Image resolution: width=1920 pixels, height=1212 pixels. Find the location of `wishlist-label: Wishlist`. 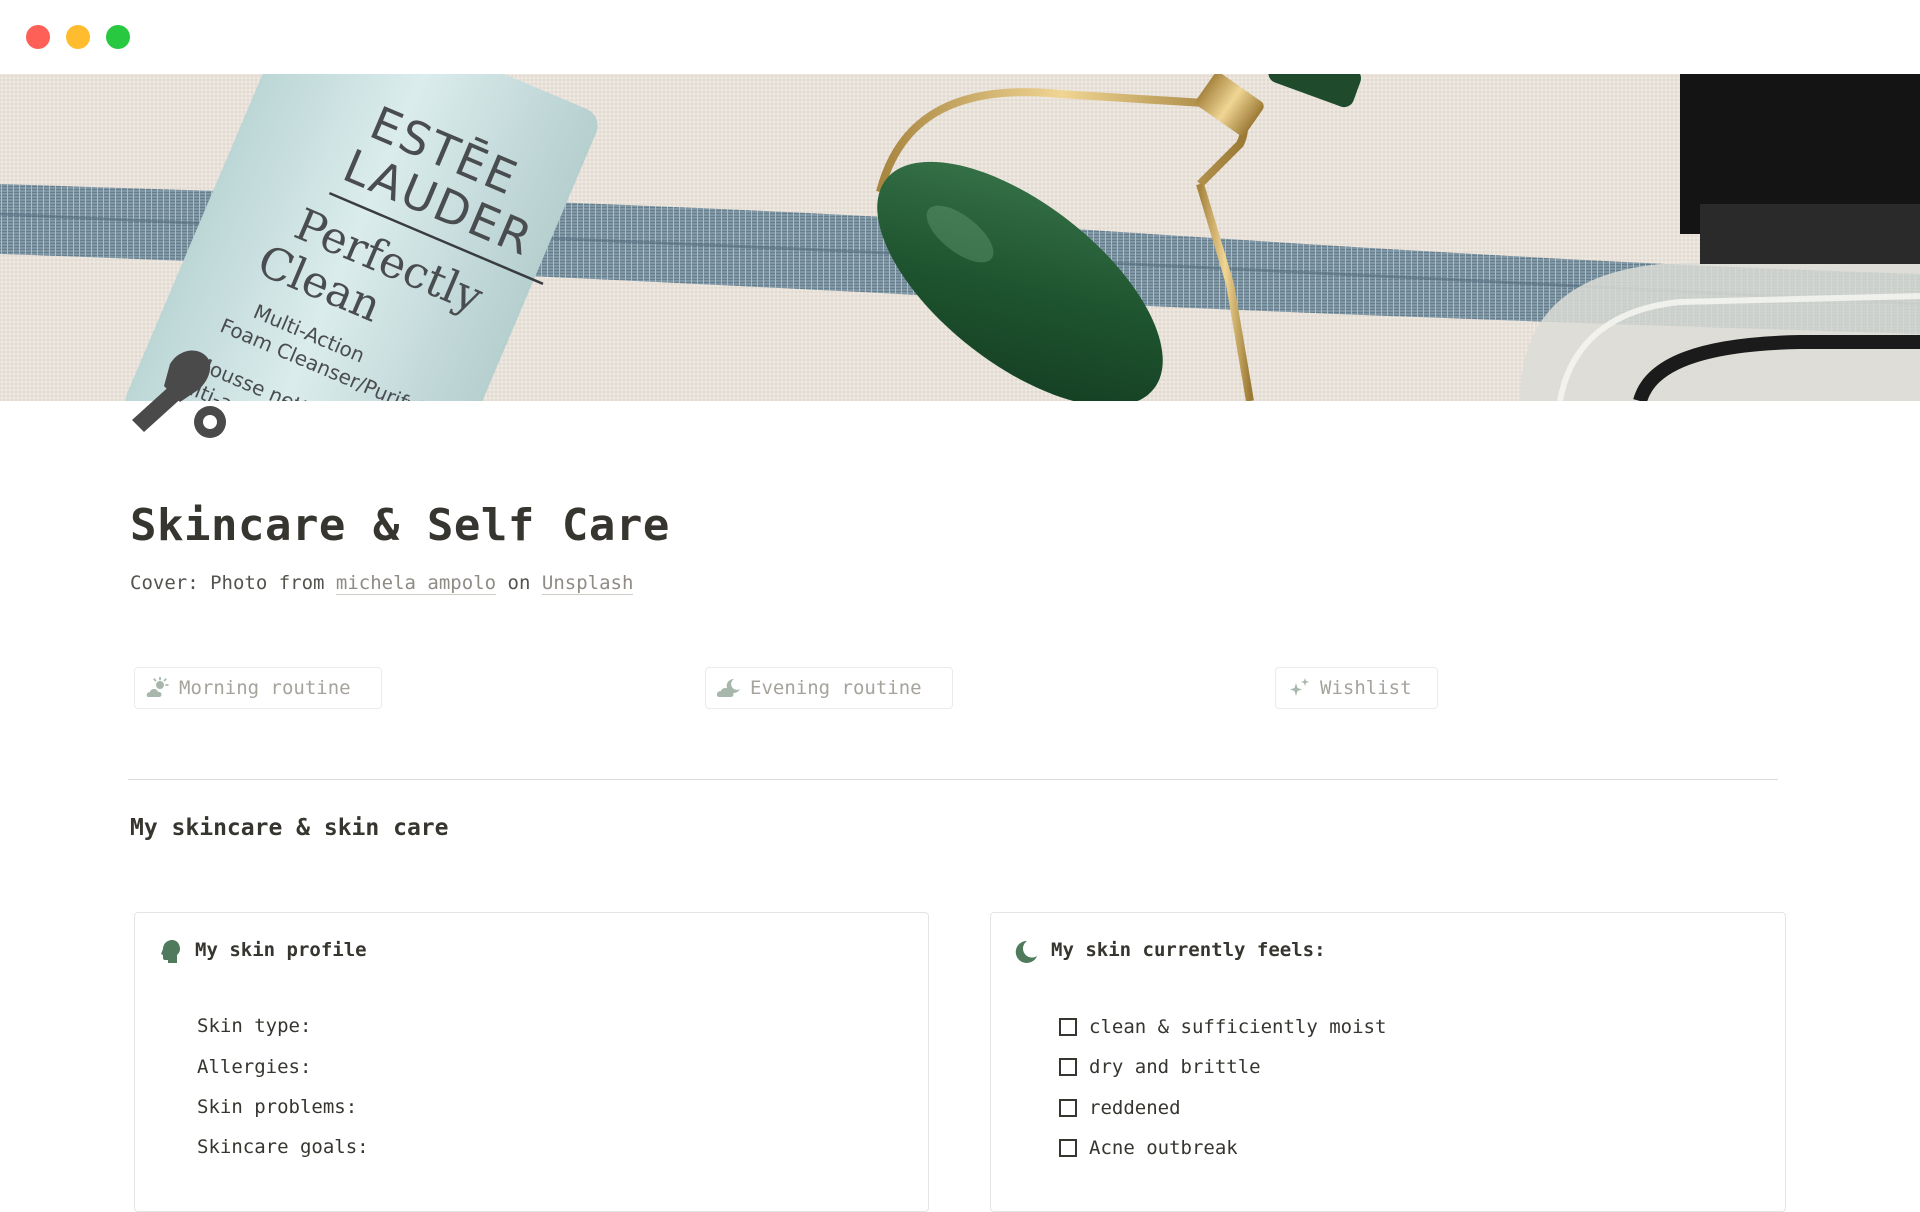

wishlist-label: Wishlist is located at coordinates (1366, 688).